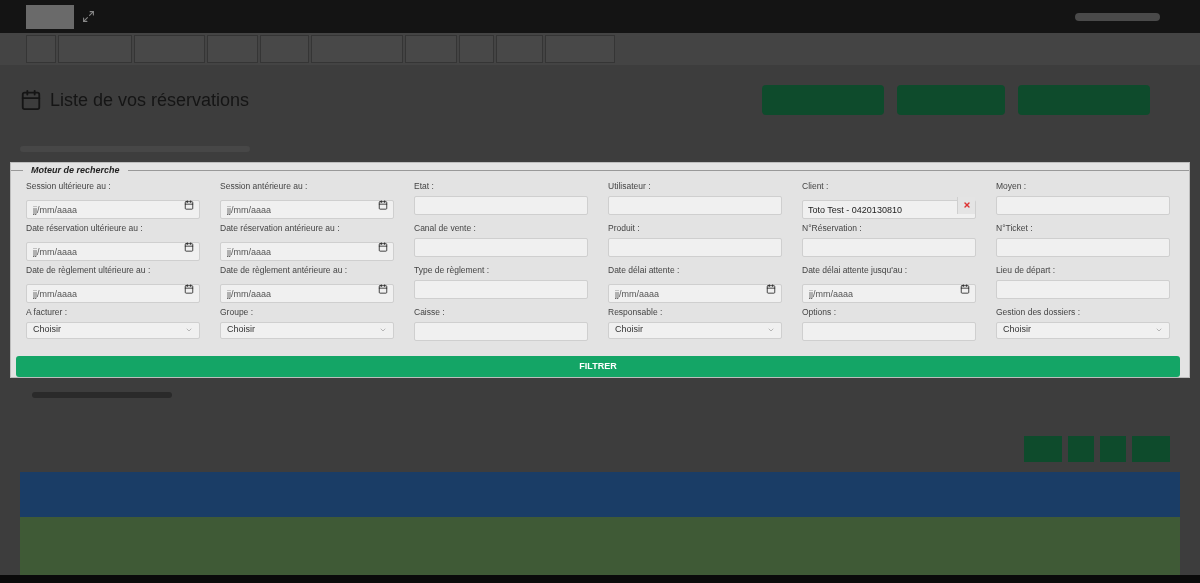  What do you see at coordinates (264, 186) in the screenshot?
I see `field-label: Session antérieure au :` at bounding box center [264, 186].